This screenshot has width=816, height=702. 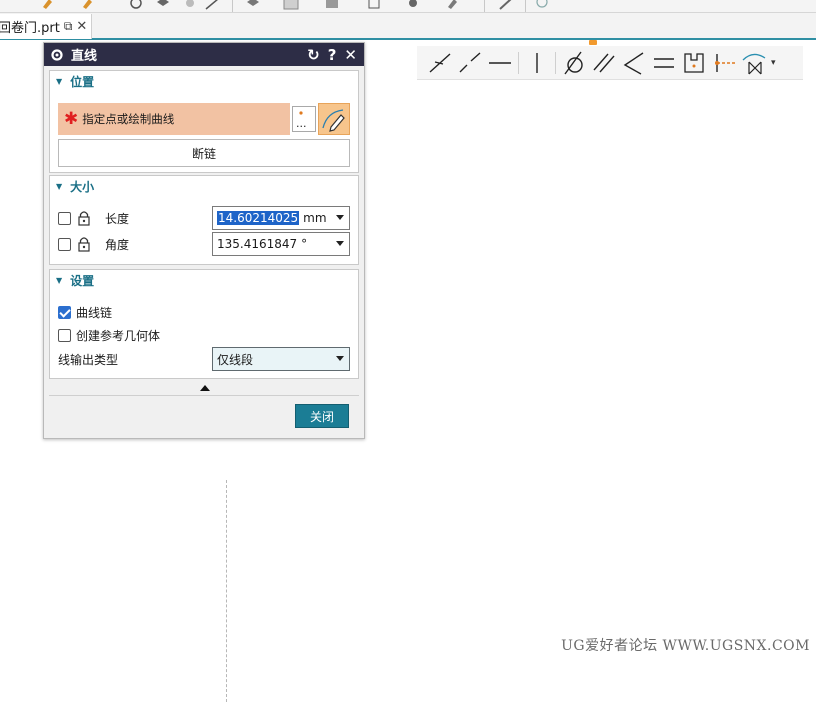 I want to click on parallel-lines-icon, so click(x=604, y=62).